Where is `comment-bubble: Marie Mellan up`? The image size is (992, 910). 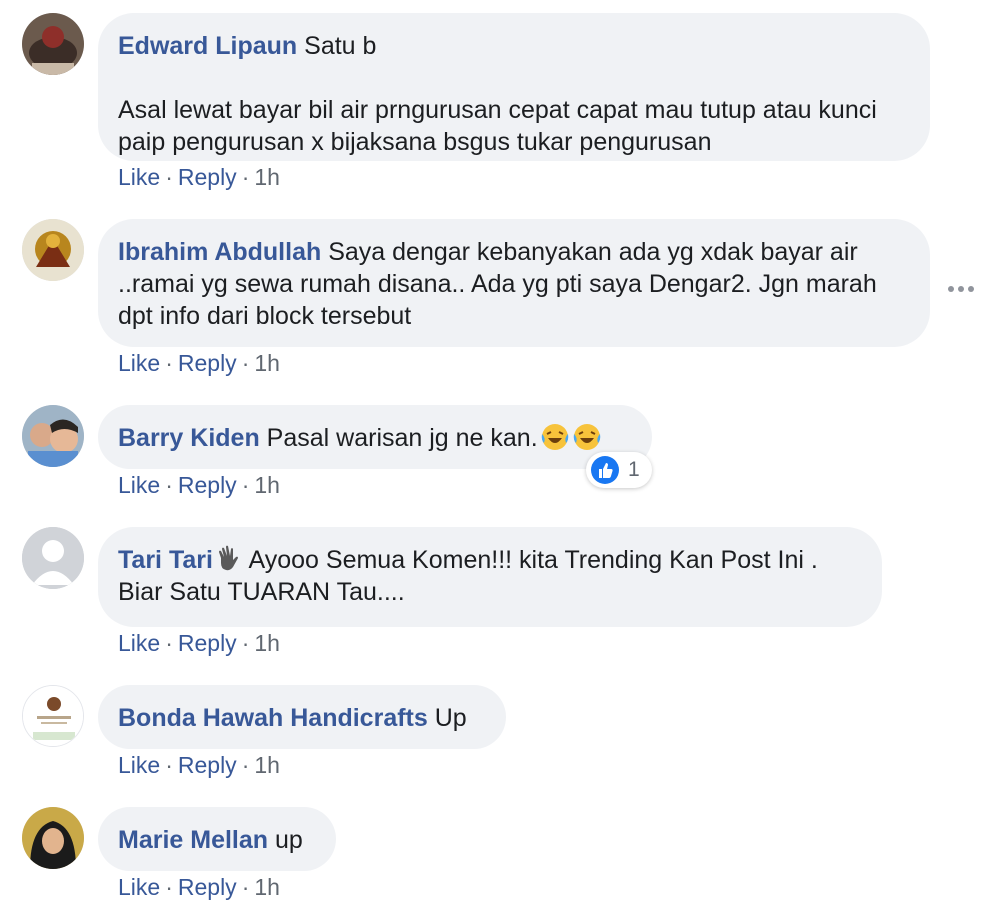
comment-bubble: Marie Mellan up is located at coordinates (217, 839).